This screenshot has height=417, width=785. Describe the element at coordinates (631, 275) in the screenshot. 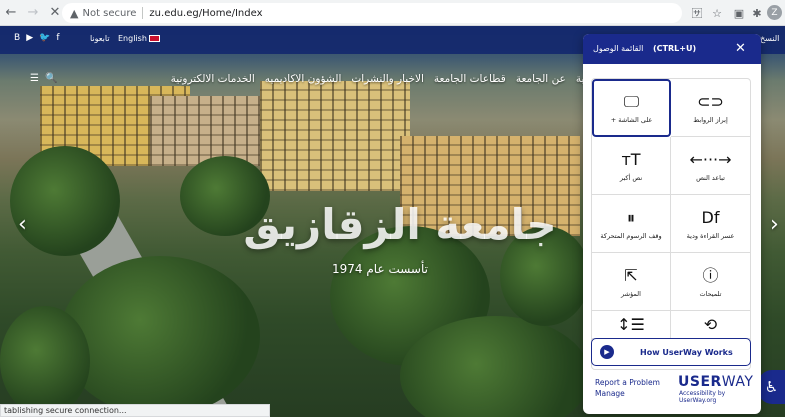

I see `cursor-icon: ⇱` at that location.